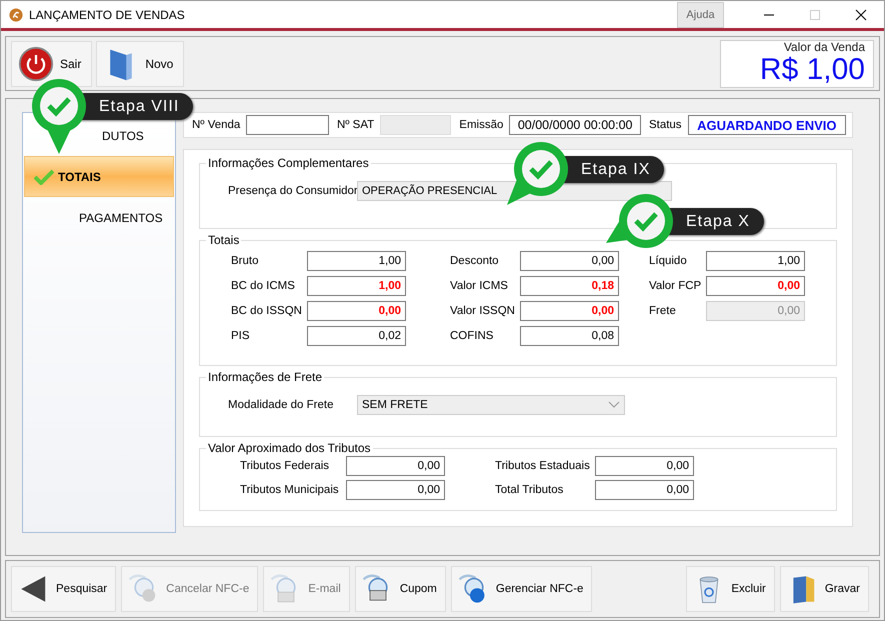 Image resolution: width=885 pixels, height=621 pixels. I want to click on help-tab: Ajuda, so click(700, 15).